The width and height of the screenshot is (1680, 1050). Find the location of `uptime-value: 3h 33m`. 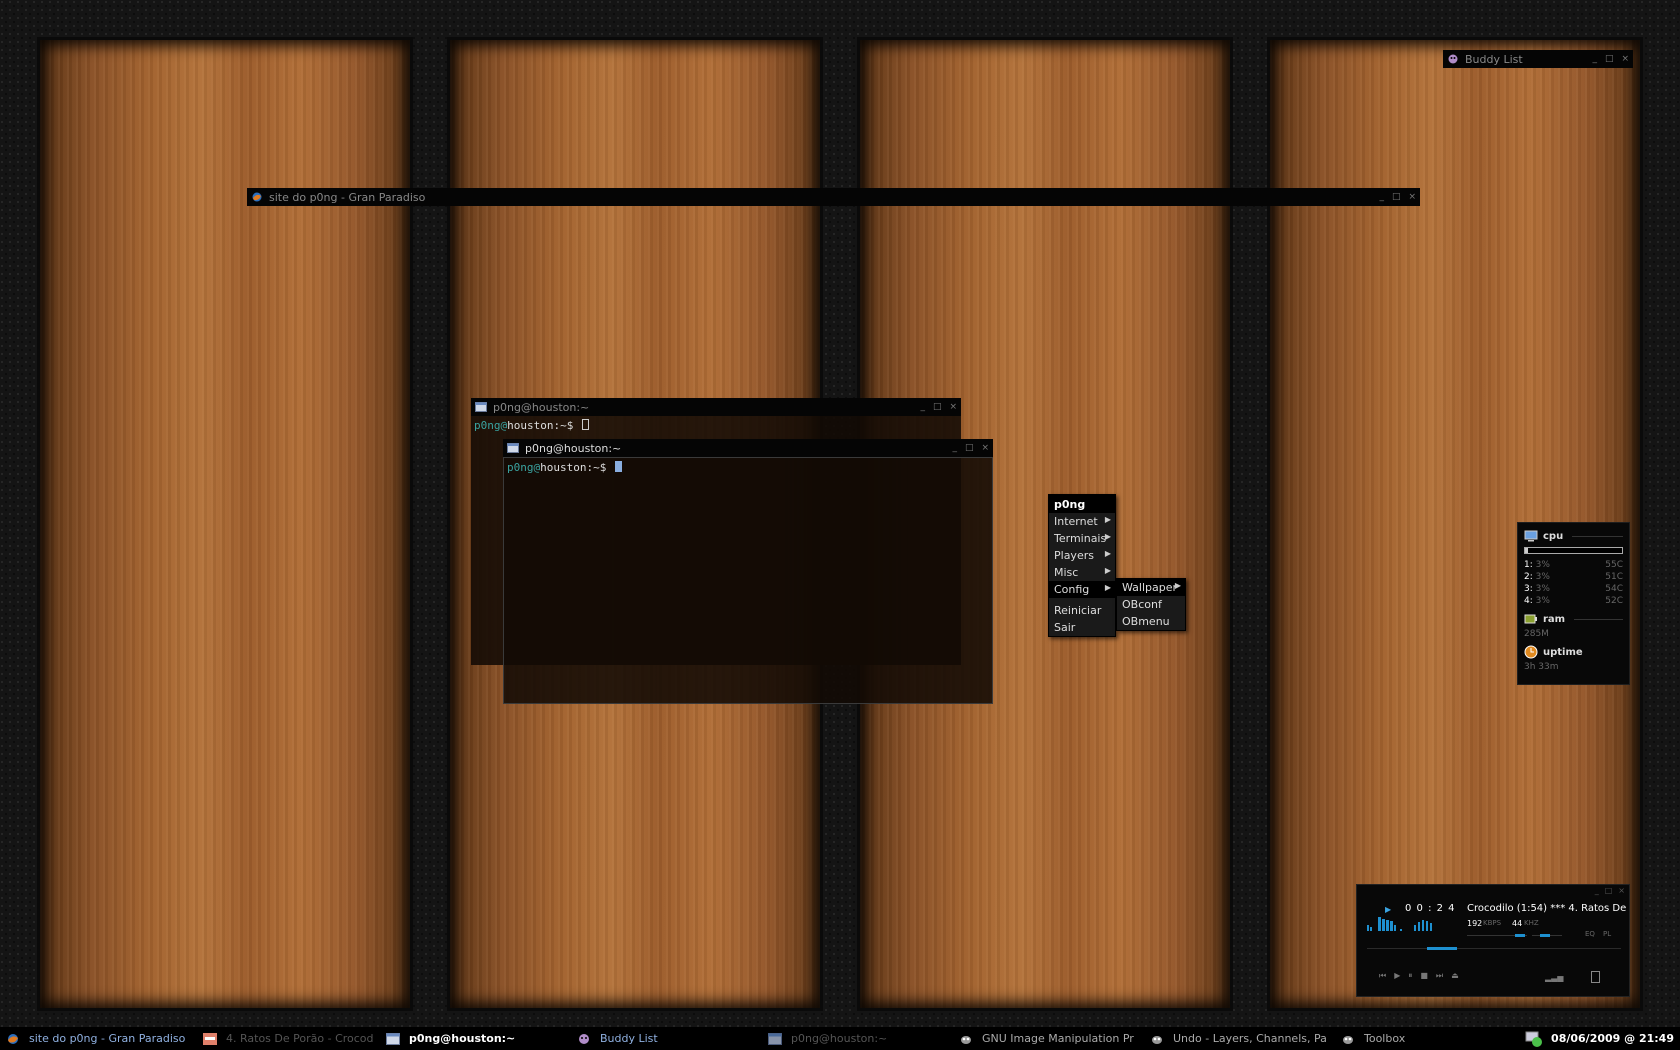

uptime-value: 3h 33m is located at coordinates (1541, 667).